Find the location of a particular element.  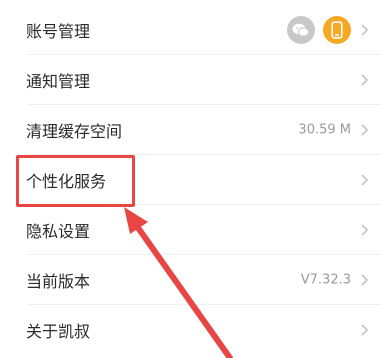

settings-item-personalization: 个性化服务 is located at coordinates (190, 180).